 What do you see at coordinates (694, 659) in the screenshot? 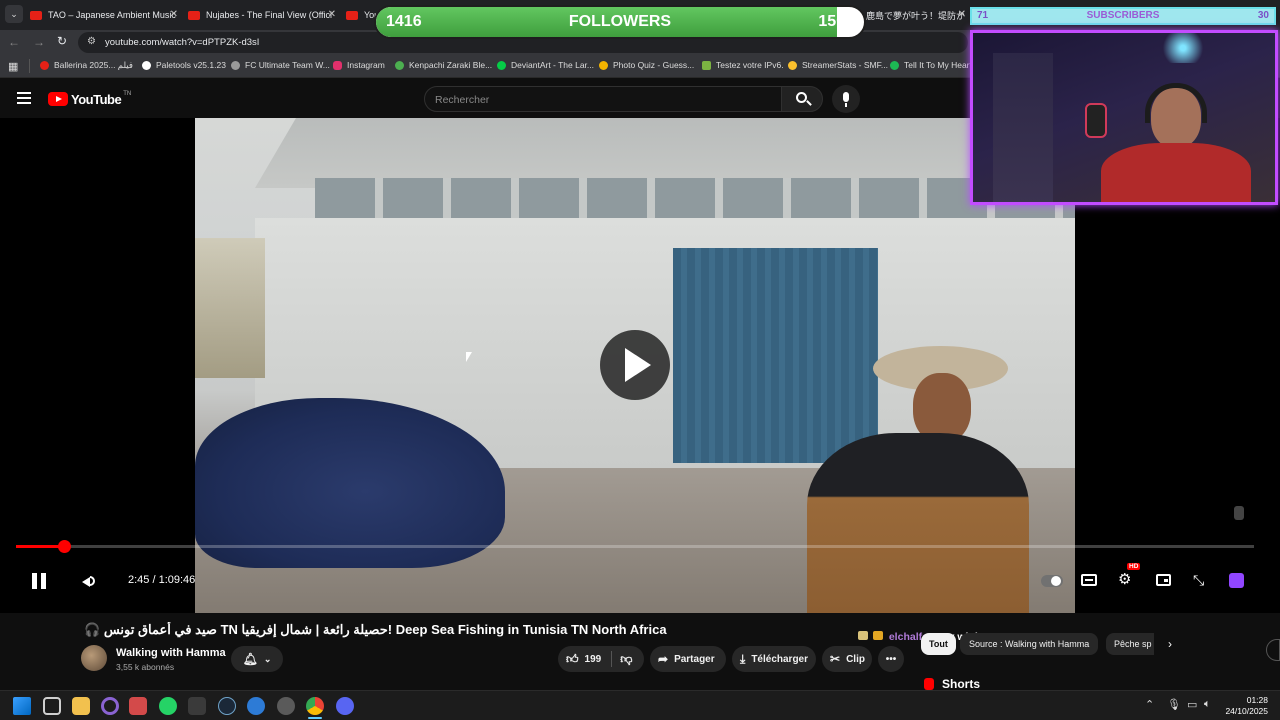
I see `share-label: Partager` at bounding box center [694, 659].